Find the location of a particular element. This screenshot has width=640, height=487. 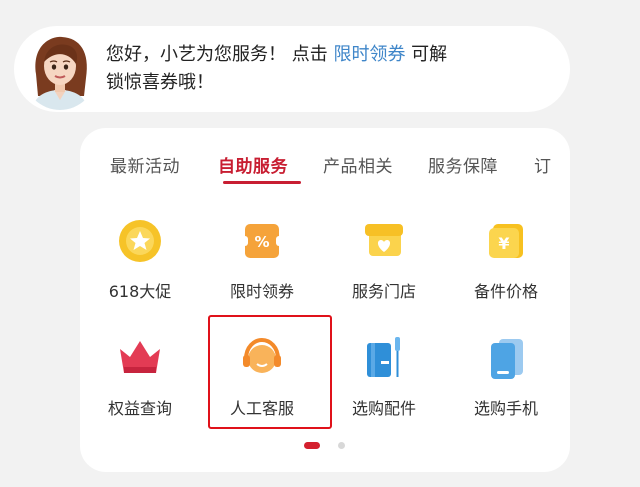

grid-item-buy-phone: 选购手机 is located at coordinates (506, 376).